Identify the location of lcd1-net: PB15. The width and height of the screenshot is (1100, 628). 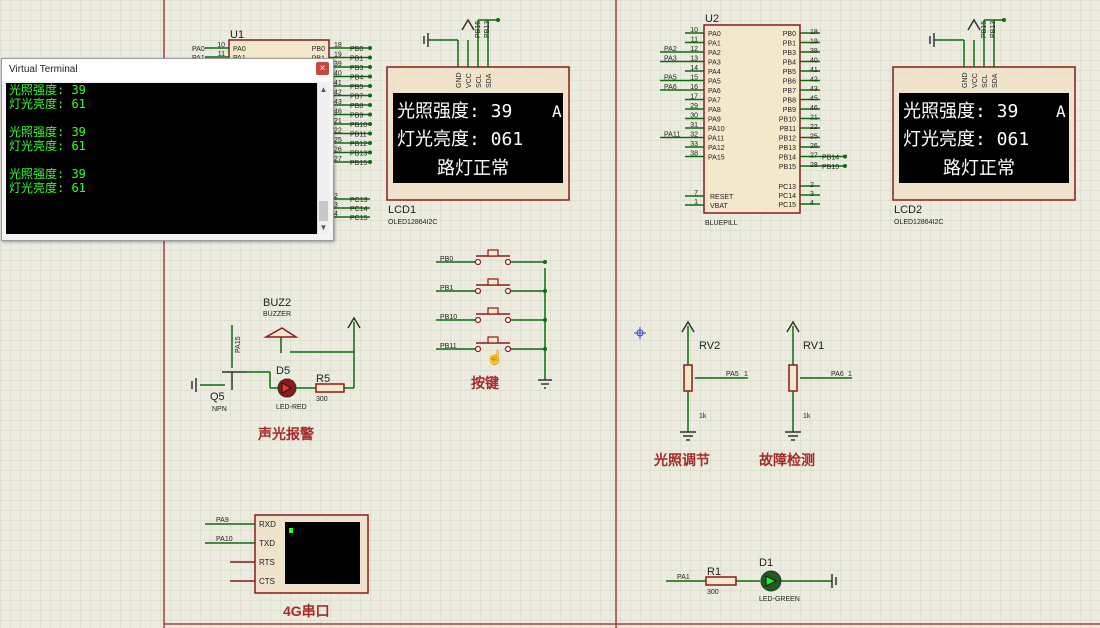
(478, 29).